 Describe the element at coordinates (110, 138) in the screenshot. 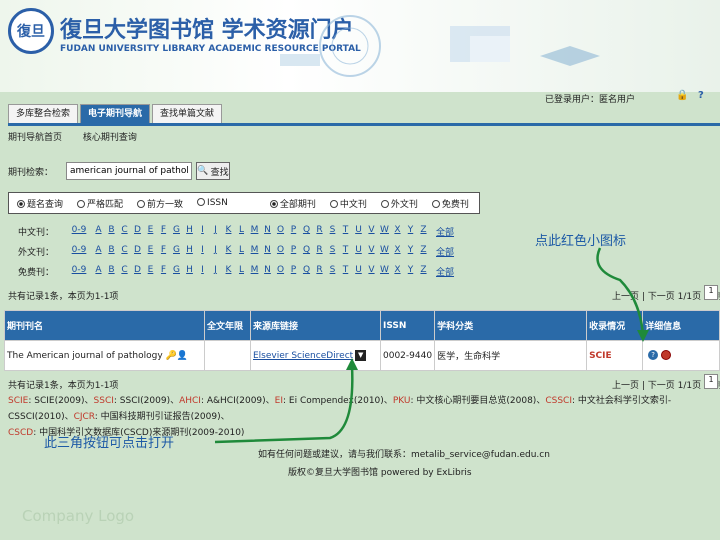

I see `subnav-core-journals: 核心期刊查询` at that location.